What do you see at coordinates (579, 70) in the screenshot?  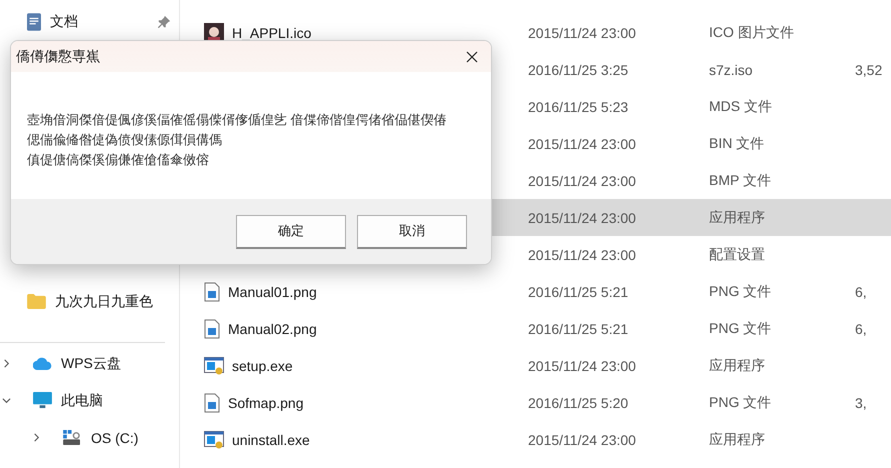 I see `file-date: 2016/11/25 3:25` at bounding box center [579, 70].